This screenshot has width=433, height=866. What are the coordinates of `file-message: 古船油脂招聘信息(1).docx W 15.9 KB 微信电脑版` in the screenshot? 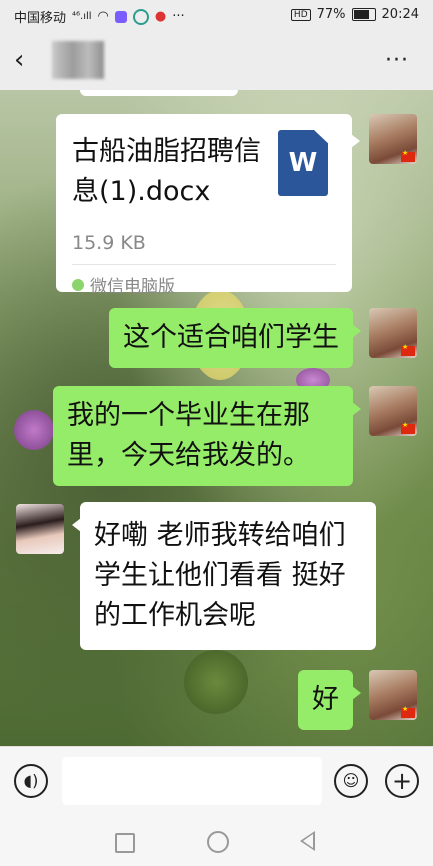 It's located at (208, 205).